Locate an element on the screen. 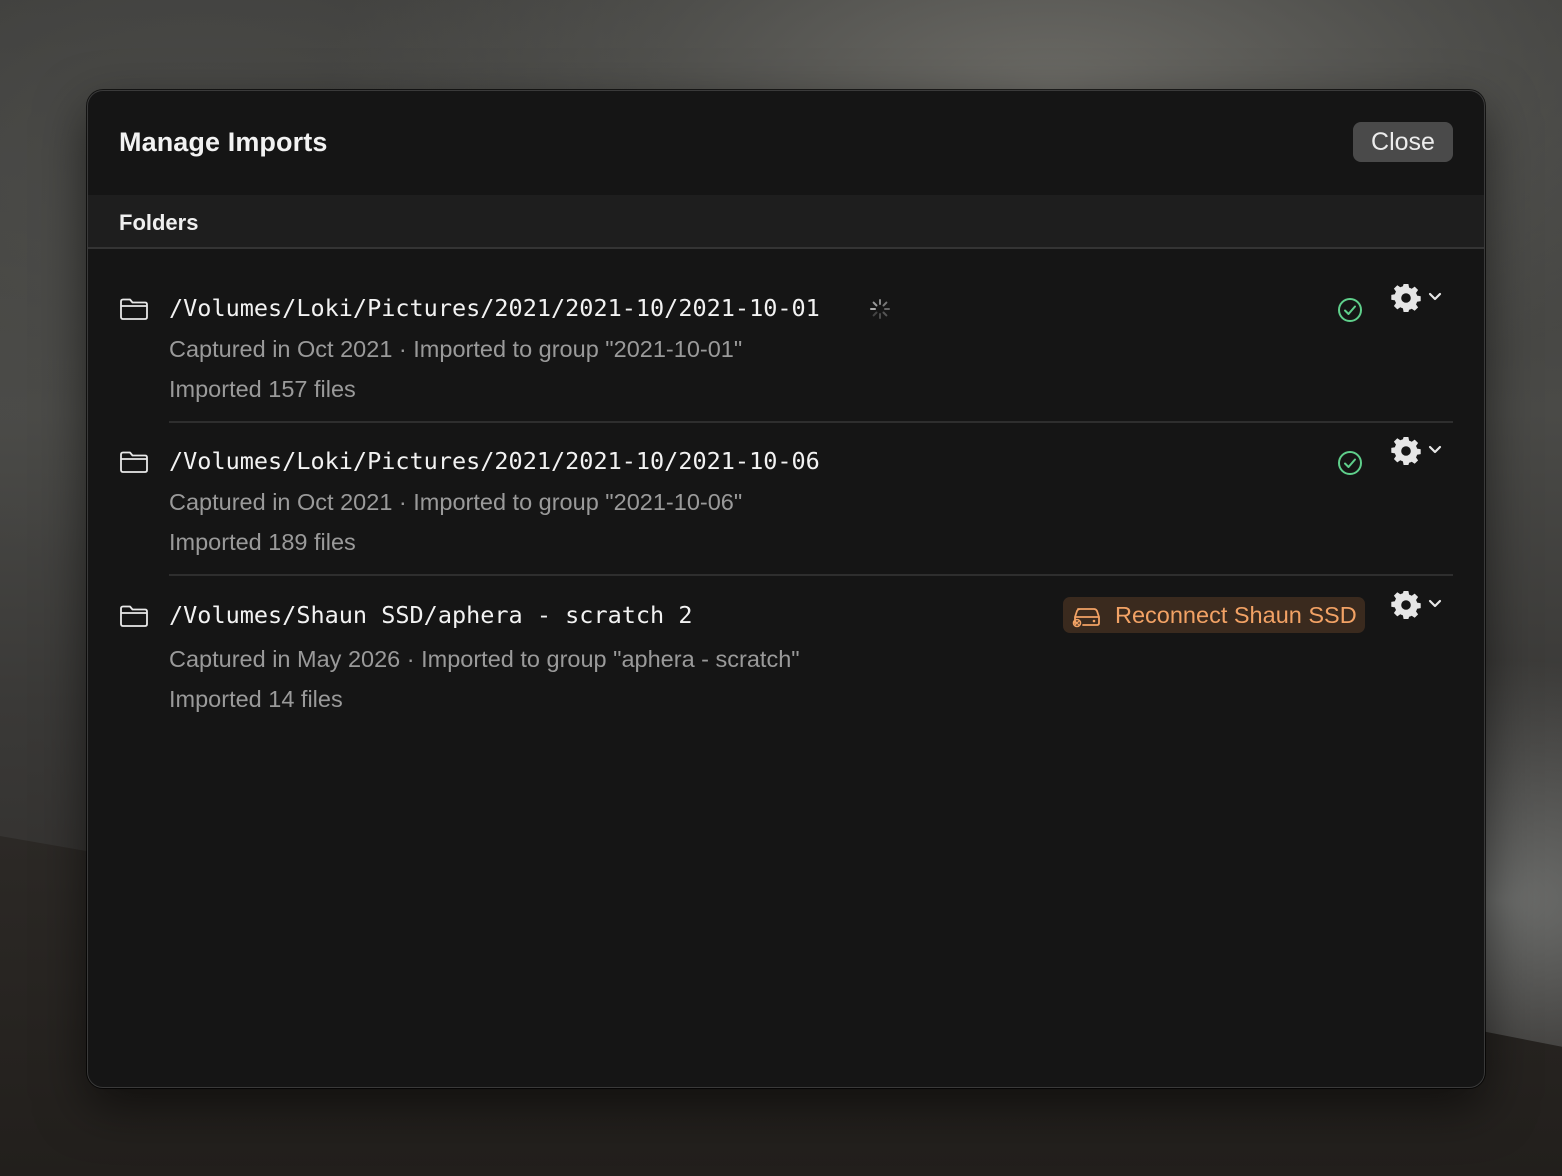 Image resolution: width=1562 pixels, height=1176 pixels. folder-path: /Volumes/Shaun SSD/aphera - scratch 2 is located at coordinates (431, 615).